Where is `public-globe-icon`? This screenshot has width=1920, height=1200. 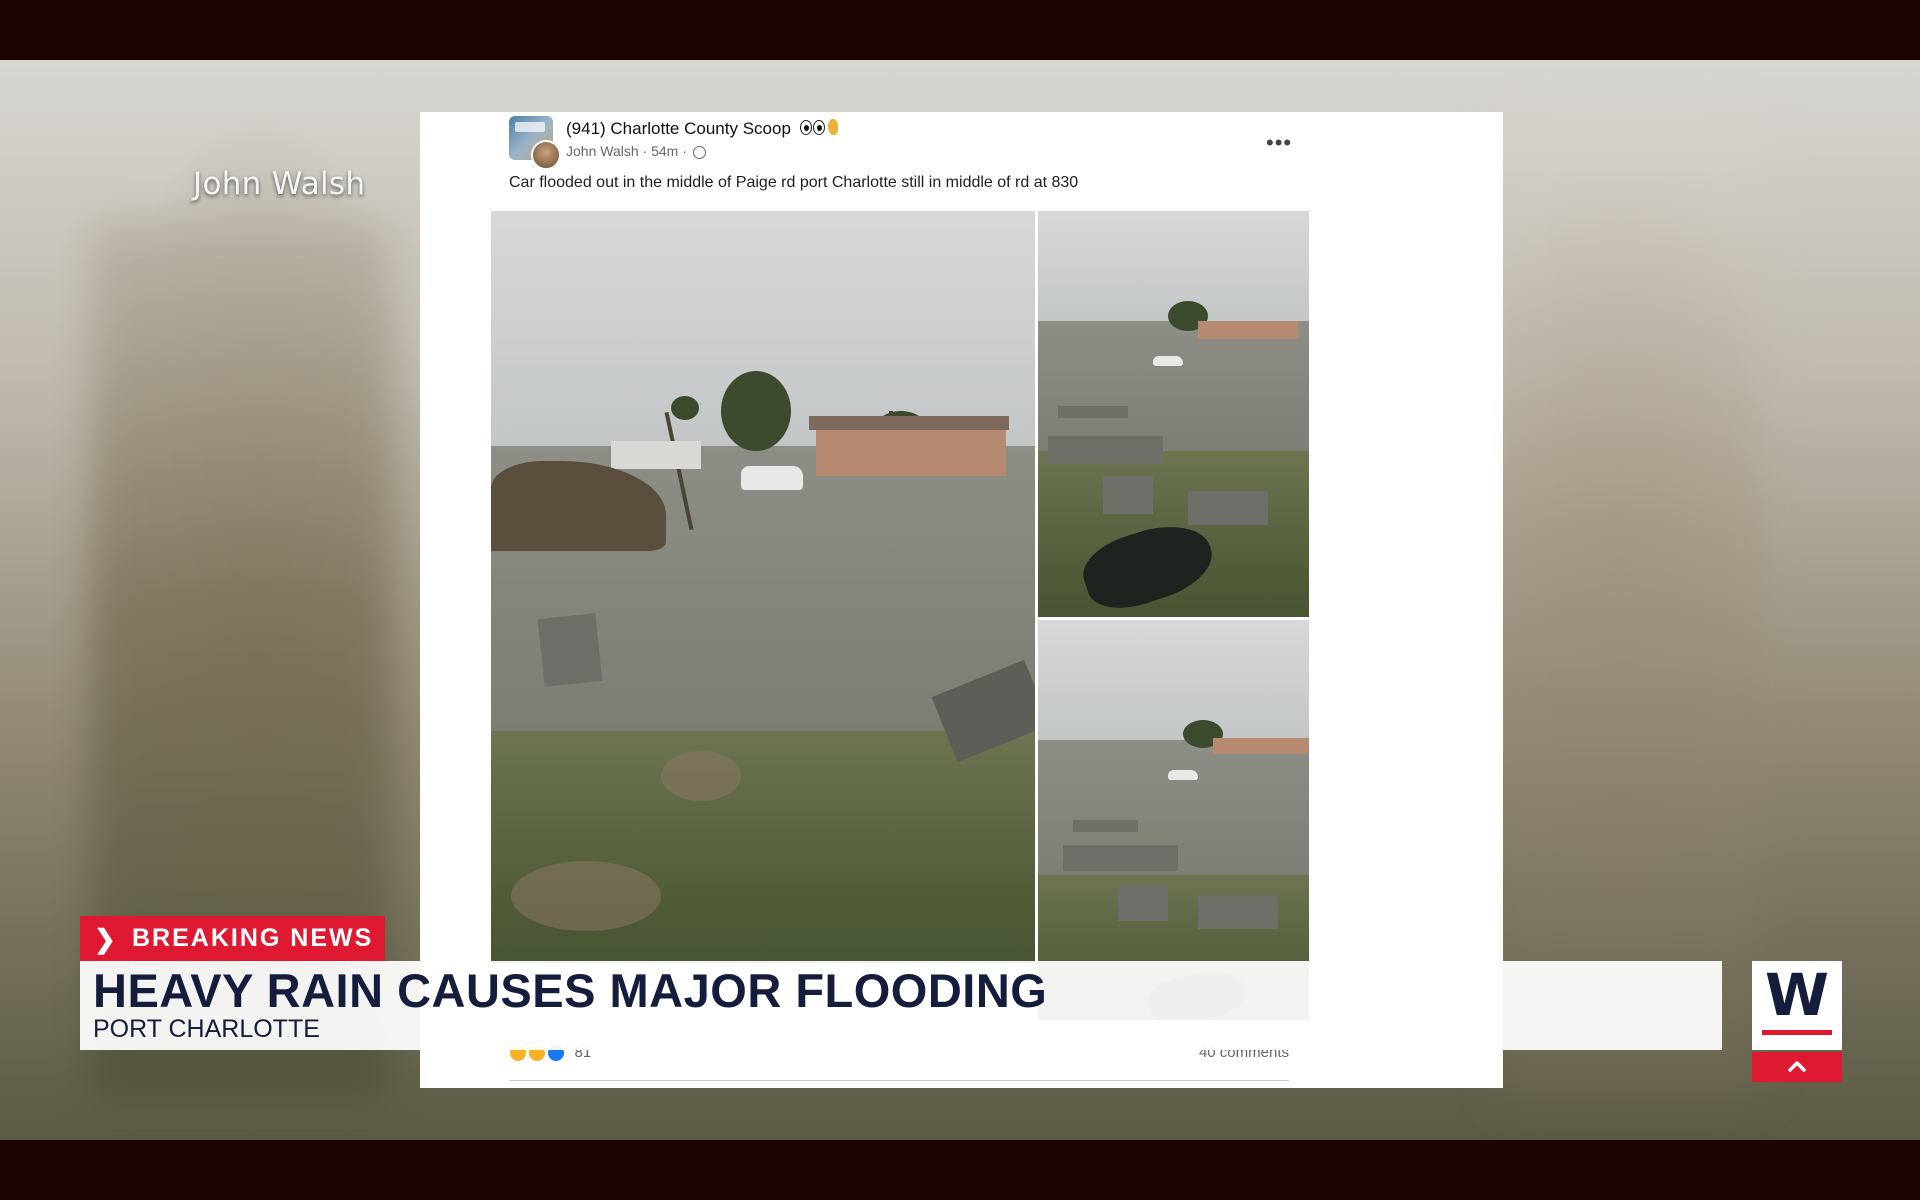 public-globe-icon is located at coordinates (699, 152).